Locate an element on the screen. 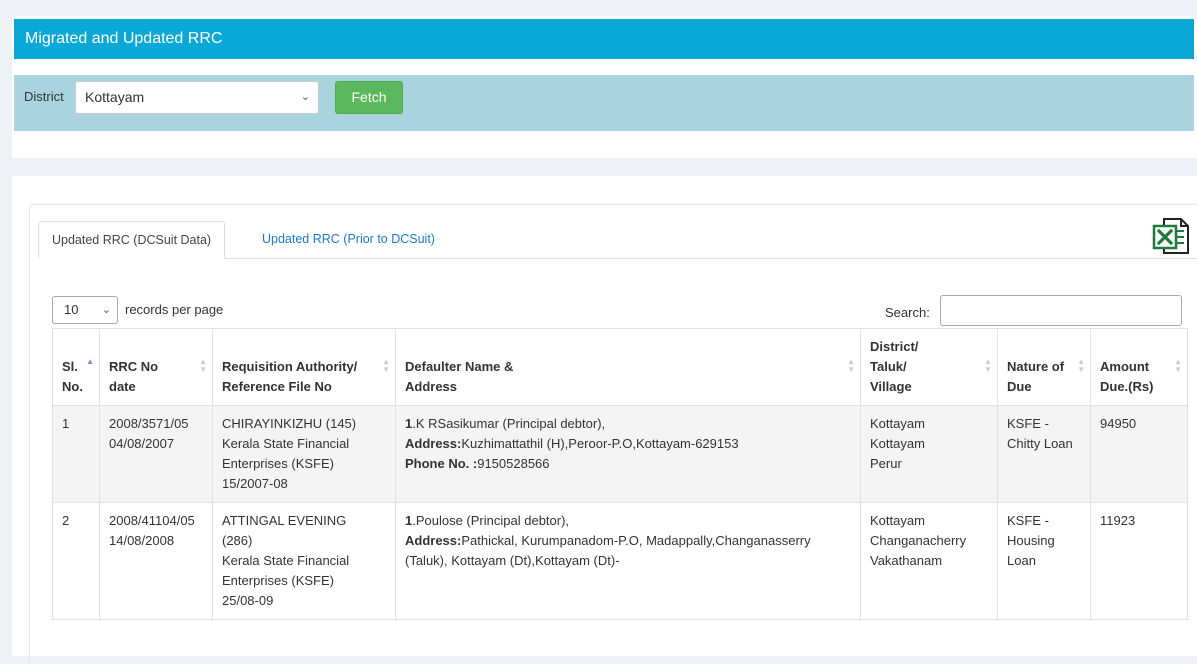 The width and height of the screenshot is (1197, 664). search-label: Search: is located at coordinates (907, 312).